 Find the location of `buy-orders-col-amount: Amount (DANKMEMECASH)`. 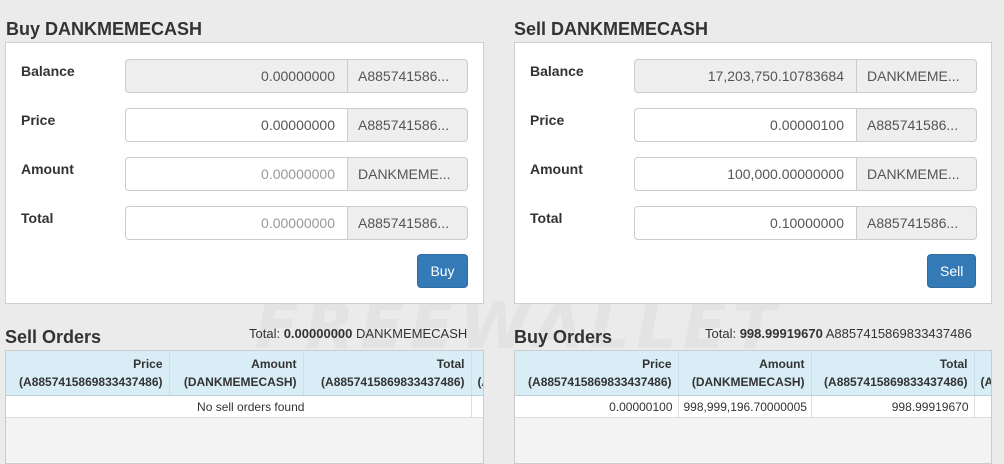

buy-orders-col-amount: Amount (DANKMEMECASH) is located at coordinates (745, 373).